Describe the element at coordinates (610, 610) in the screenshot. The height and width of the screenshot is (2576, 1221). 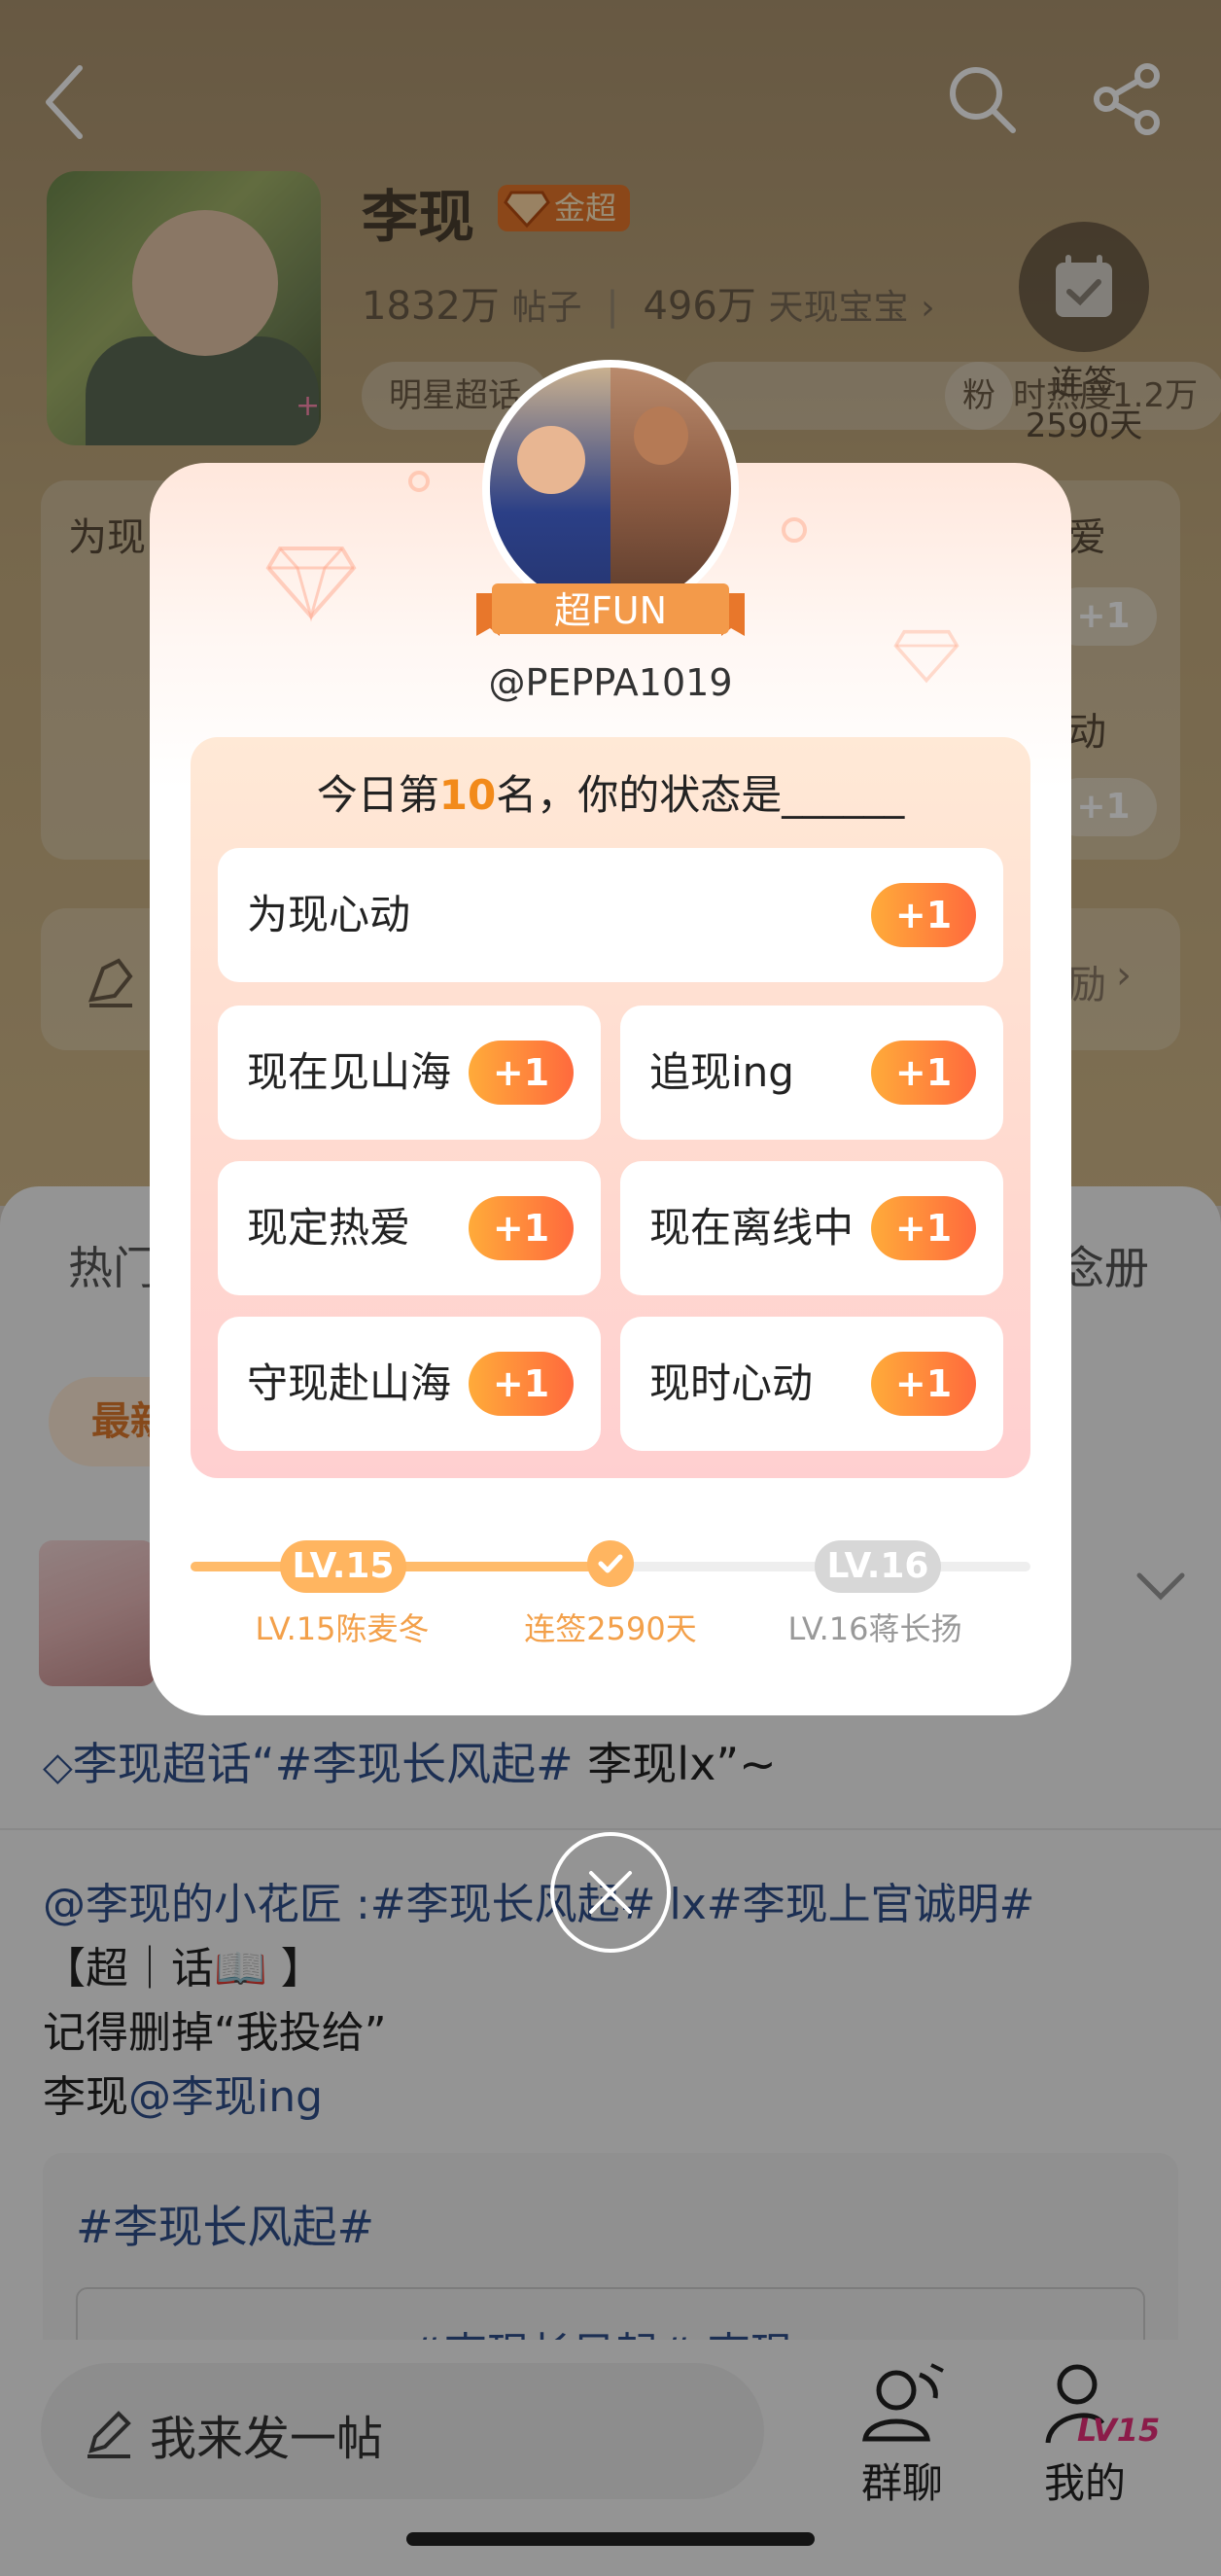
I see `fun-ribbon-label: 超FUN` at that location.